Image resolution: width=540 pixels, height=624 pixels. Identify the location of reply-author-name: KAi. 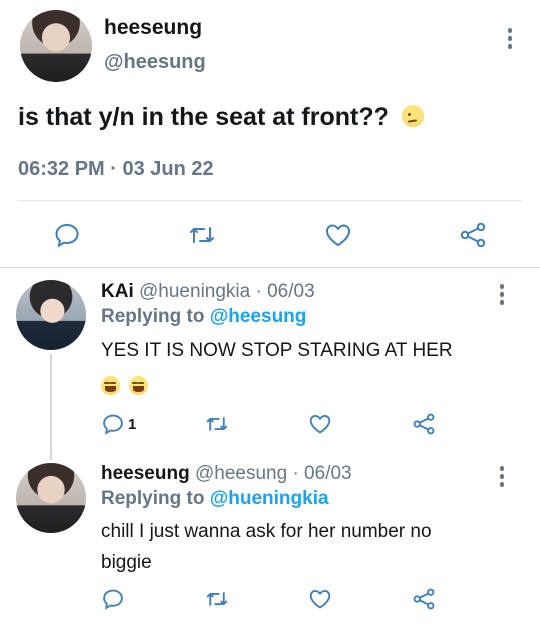
(117, 291).